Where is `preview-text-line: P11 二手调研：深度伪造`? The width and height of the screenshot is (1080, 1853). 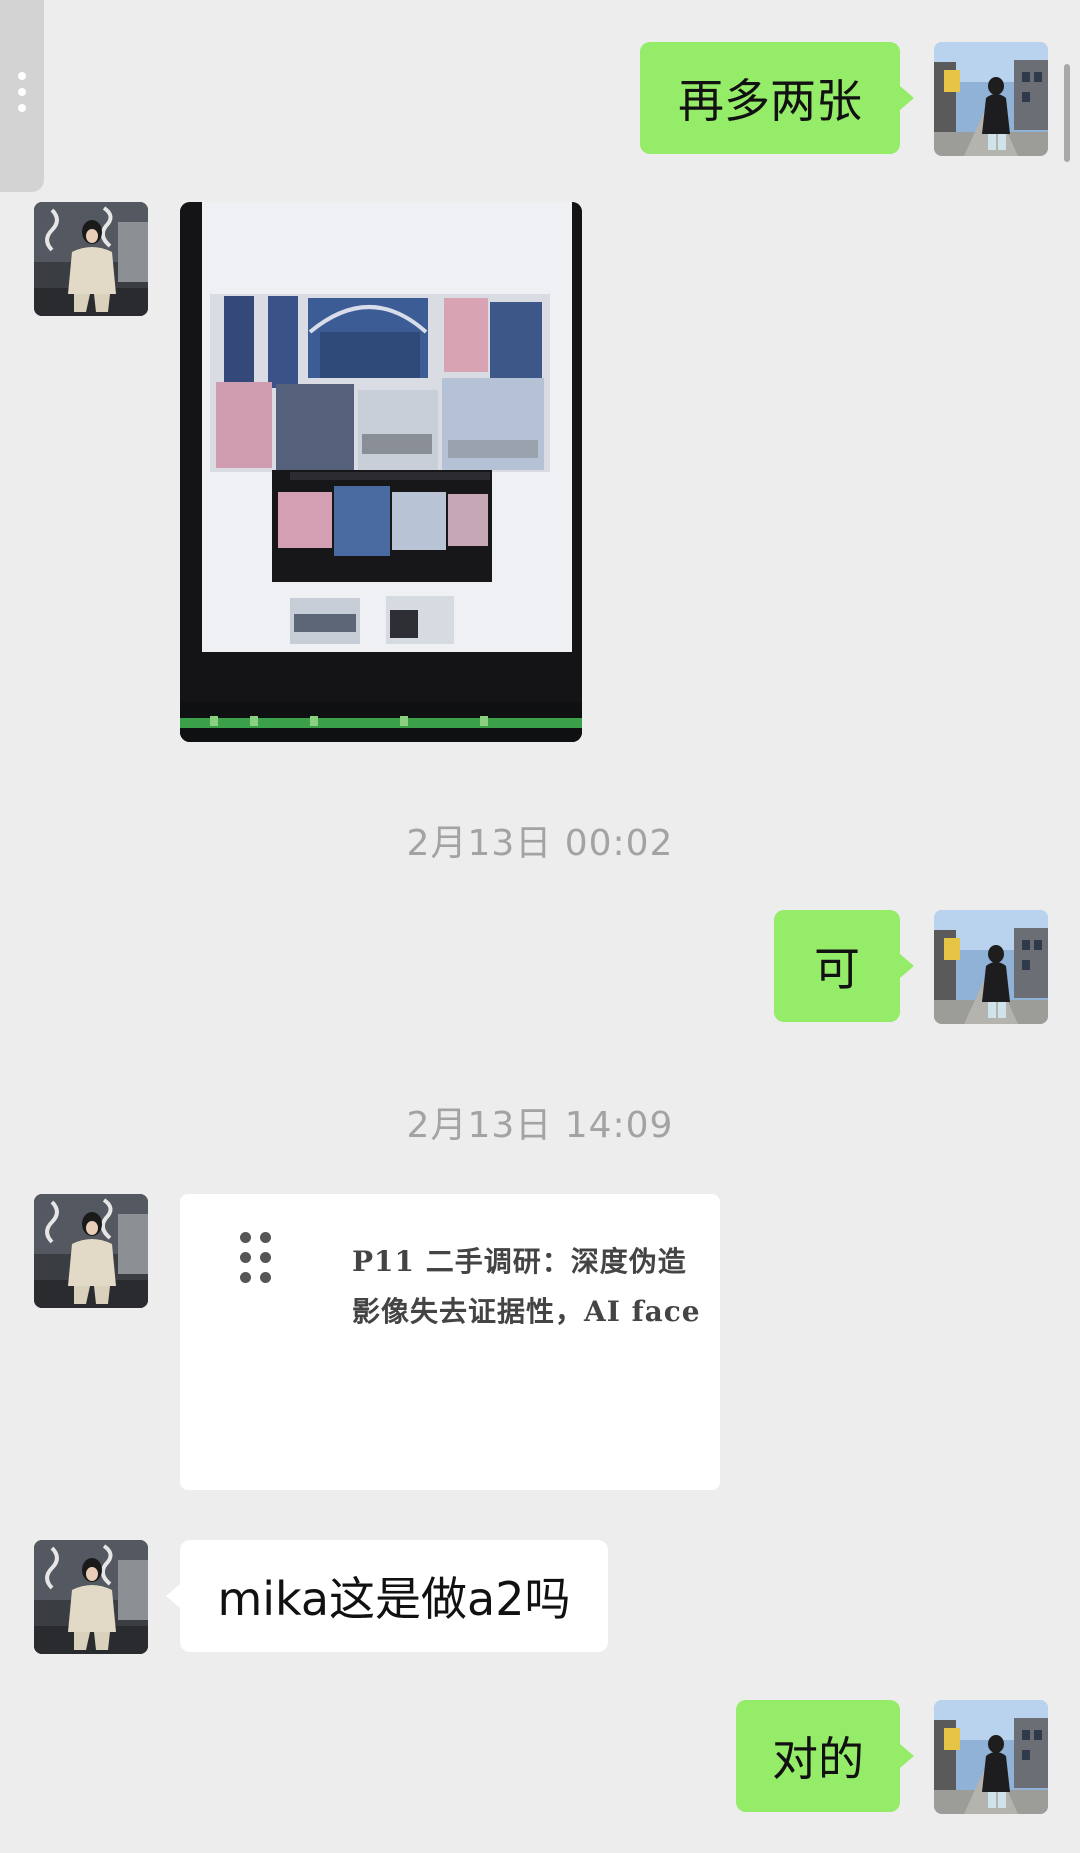
preview-text-line: P11 二手调研：深度伪造 is located at coordinates (519, 1261).